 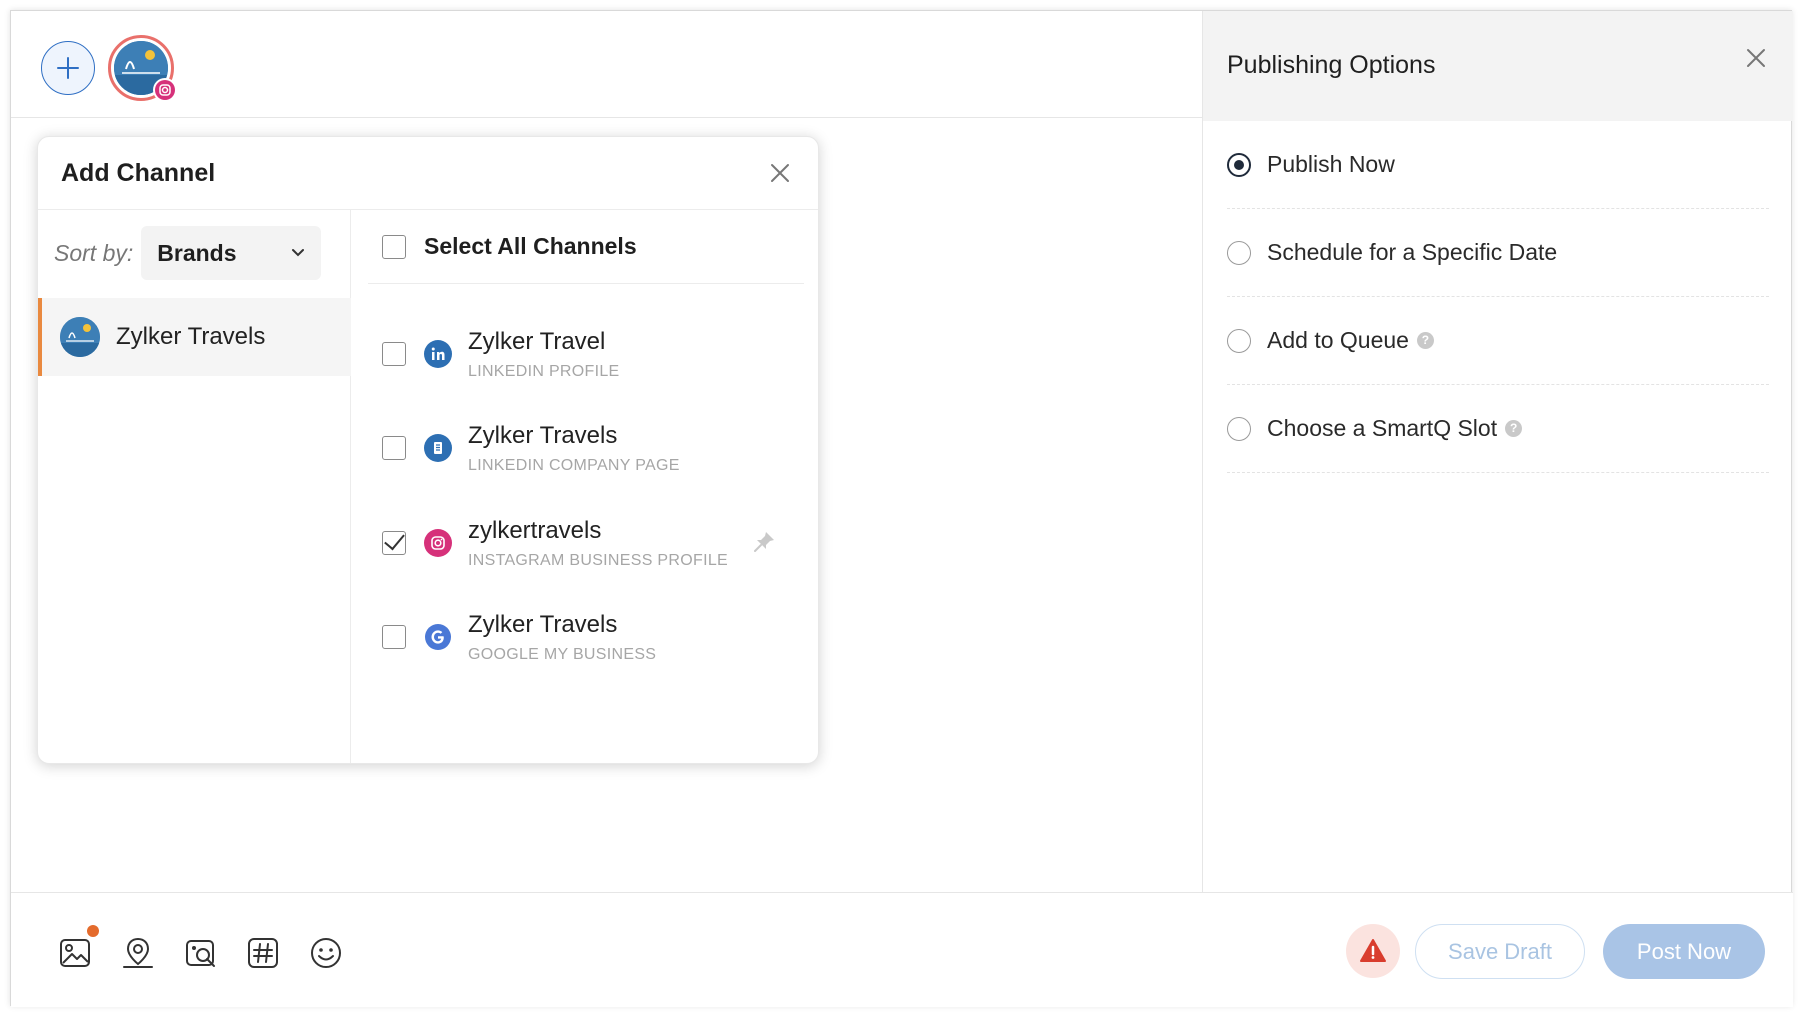 I want to click on hashtag-icon, so click(x=263, y=953).